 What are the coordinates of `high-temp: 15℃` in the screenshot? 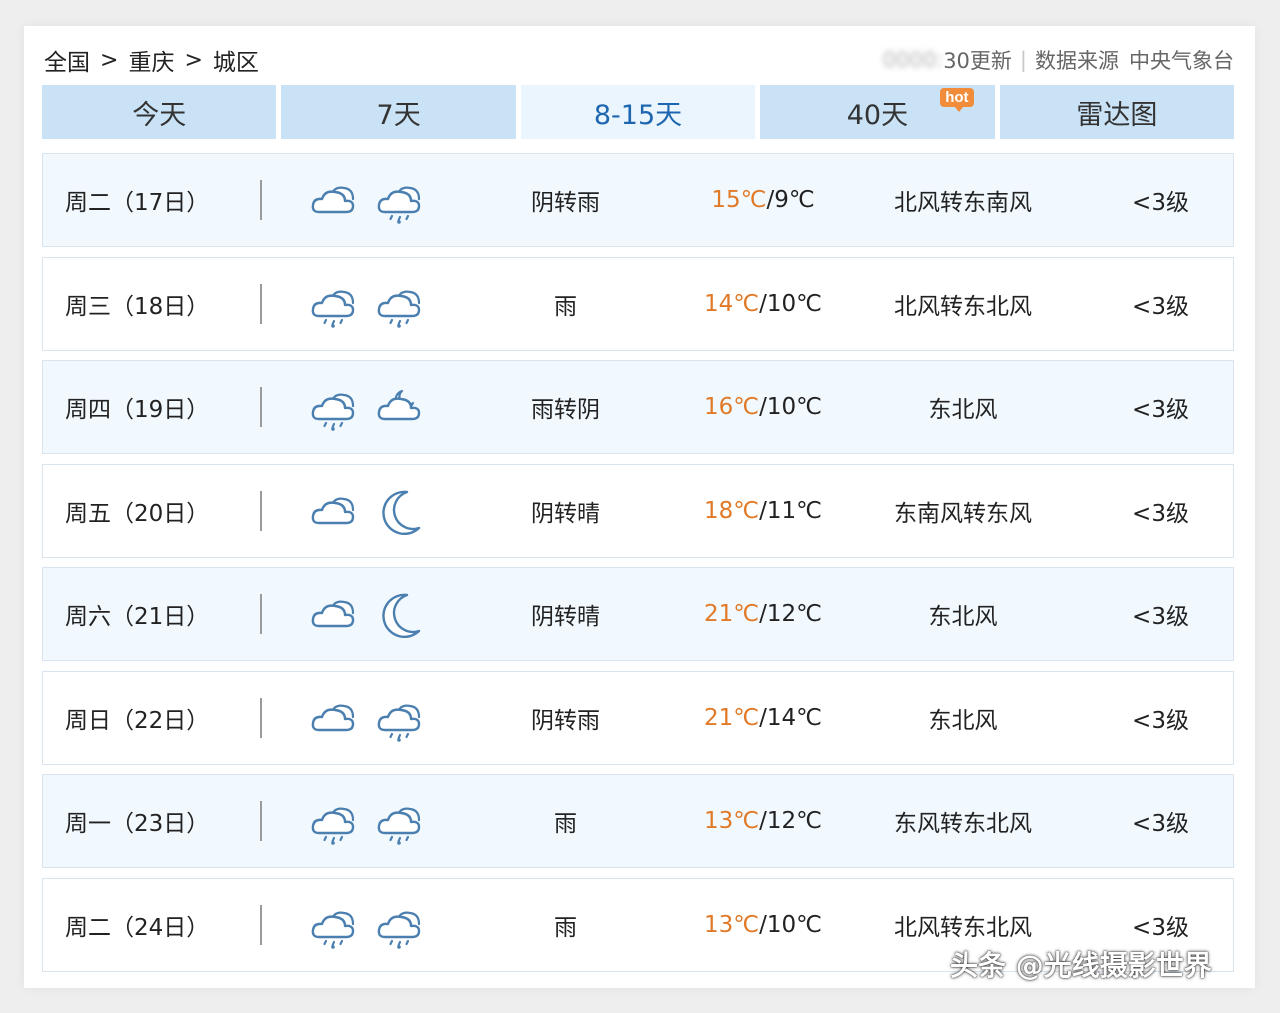 It's located at (739, 200).